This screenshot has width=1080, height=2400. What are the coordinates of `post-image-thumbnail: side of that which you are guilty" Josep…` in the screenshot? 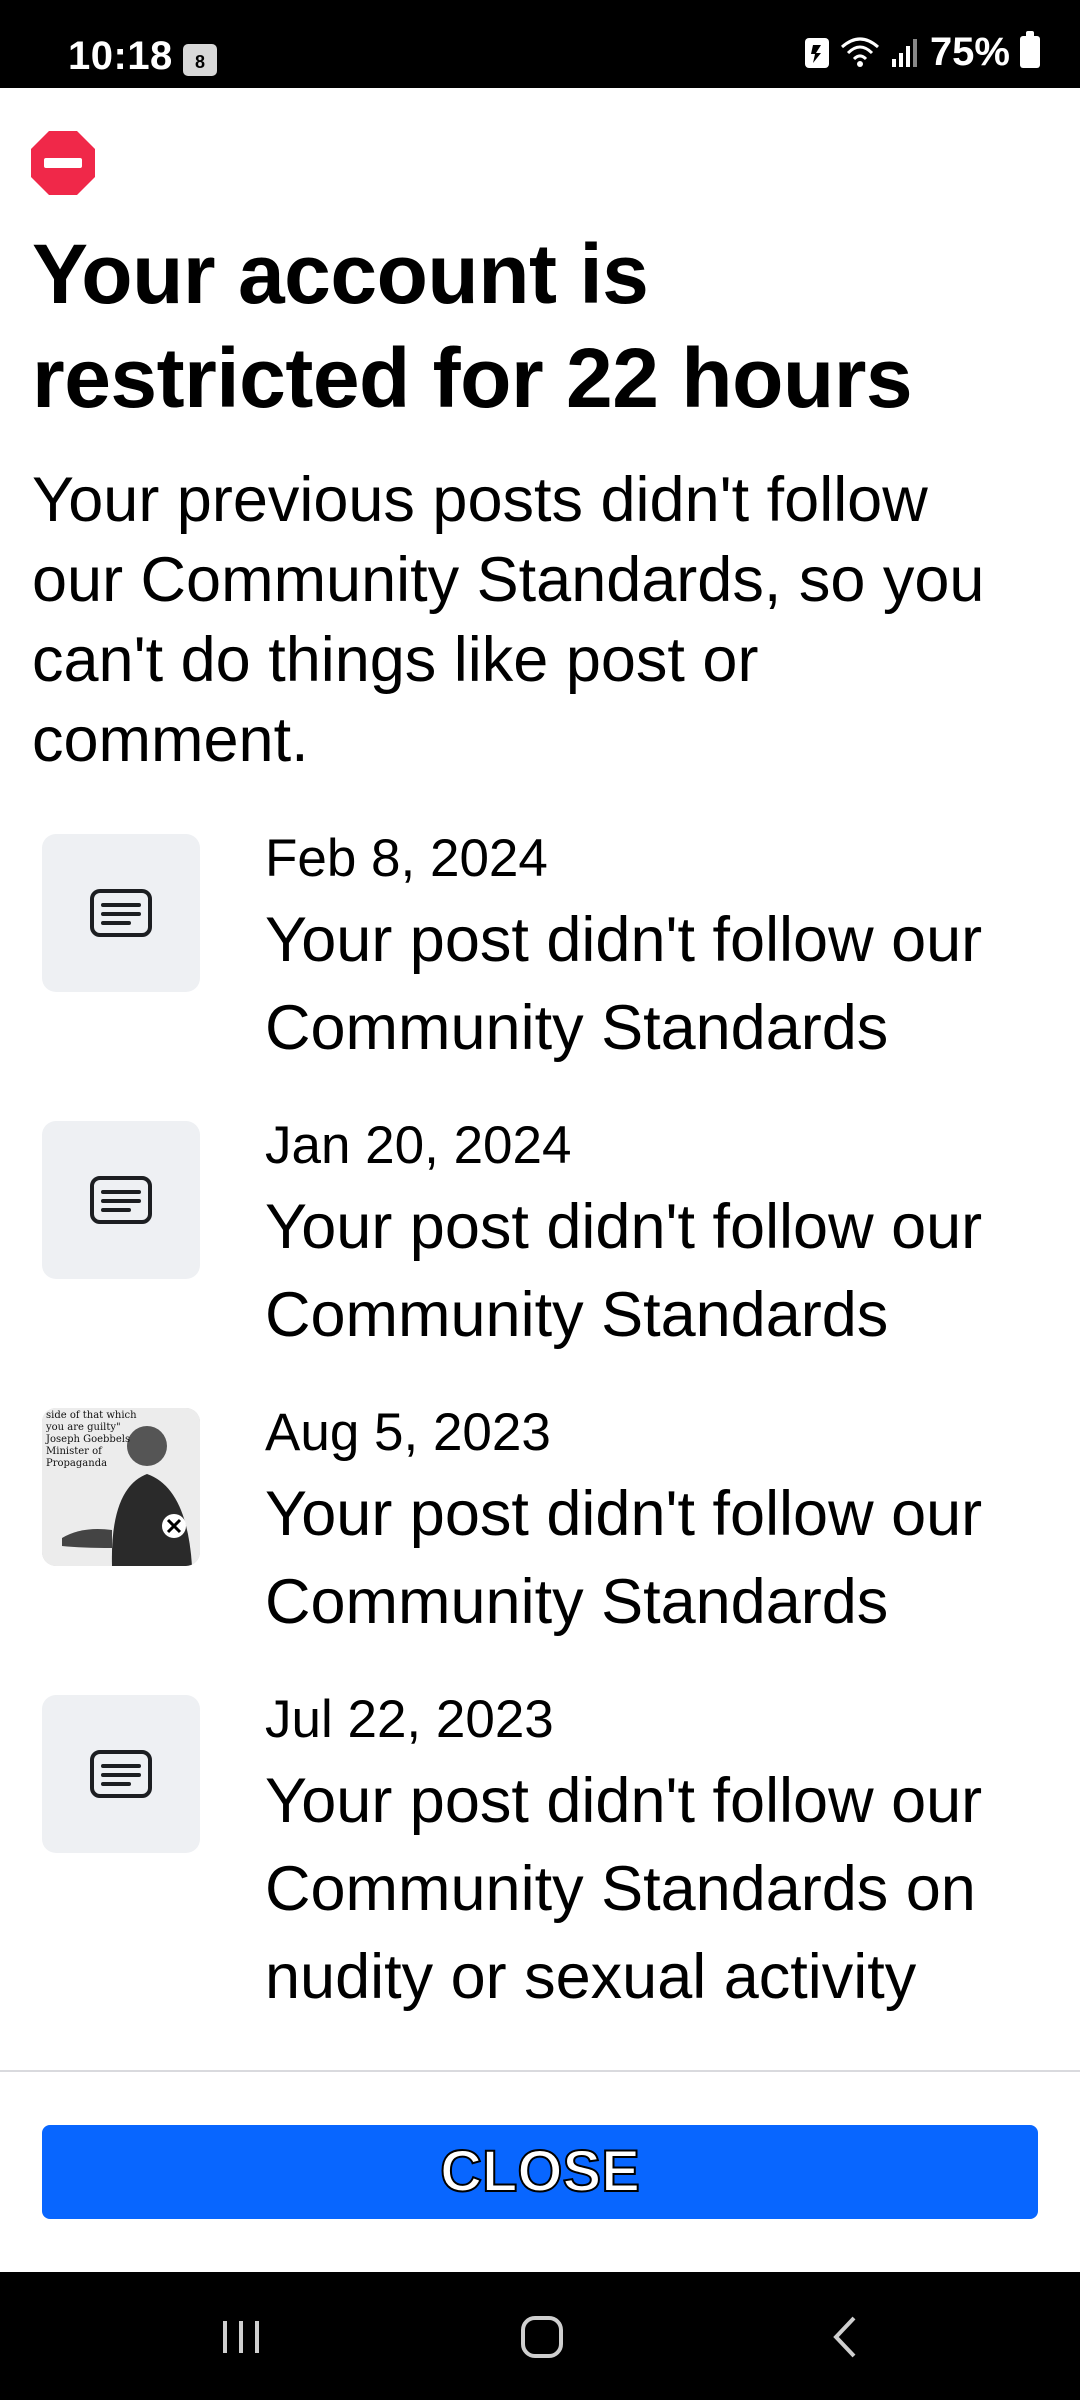 It's located at (121, 1487).